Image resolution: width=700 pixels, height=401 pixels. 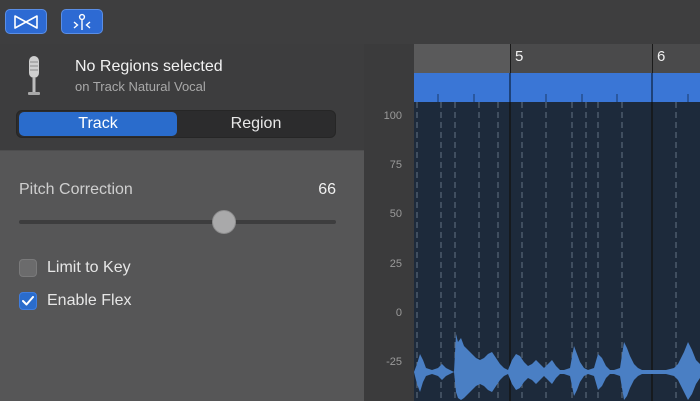 I want to click on inspector-tab-control: Track Region, so click(x=176, y=124).